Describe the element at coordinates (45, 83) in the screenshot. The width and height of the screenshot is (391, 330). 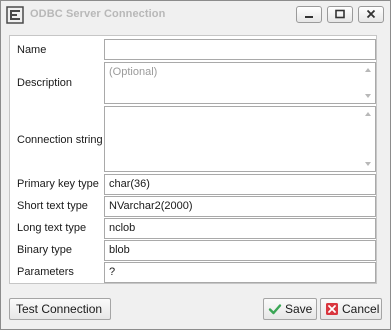
I see `description-label: Description` at that location.